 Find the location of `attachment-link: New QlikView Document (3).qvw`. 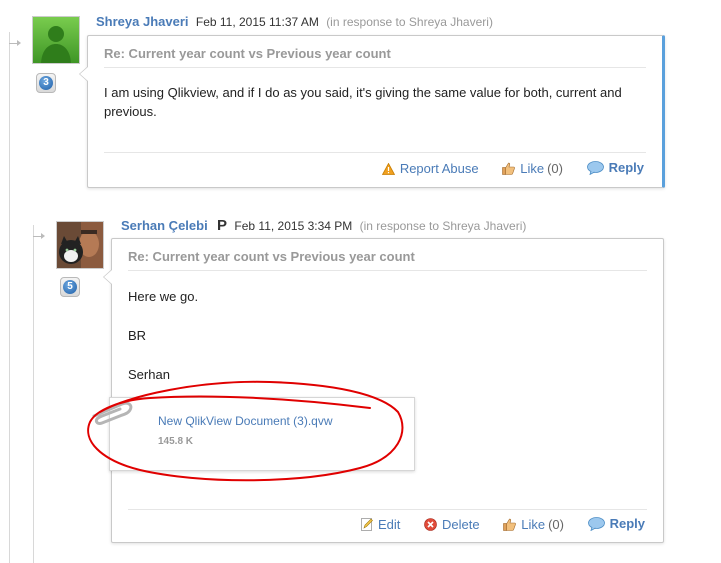

attachment-link: New QlikView Document (3).qvw is located at coordinates (245, 421).